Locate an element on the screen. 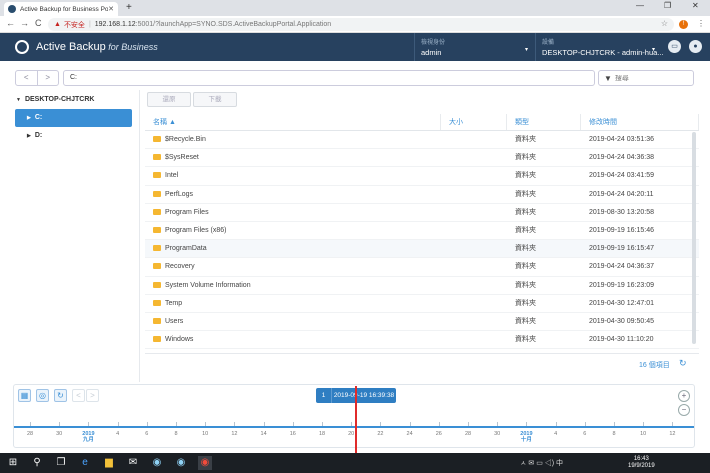 The image size is (710, 473). start-icon: ⊞ is located at coordinates (13, 463).